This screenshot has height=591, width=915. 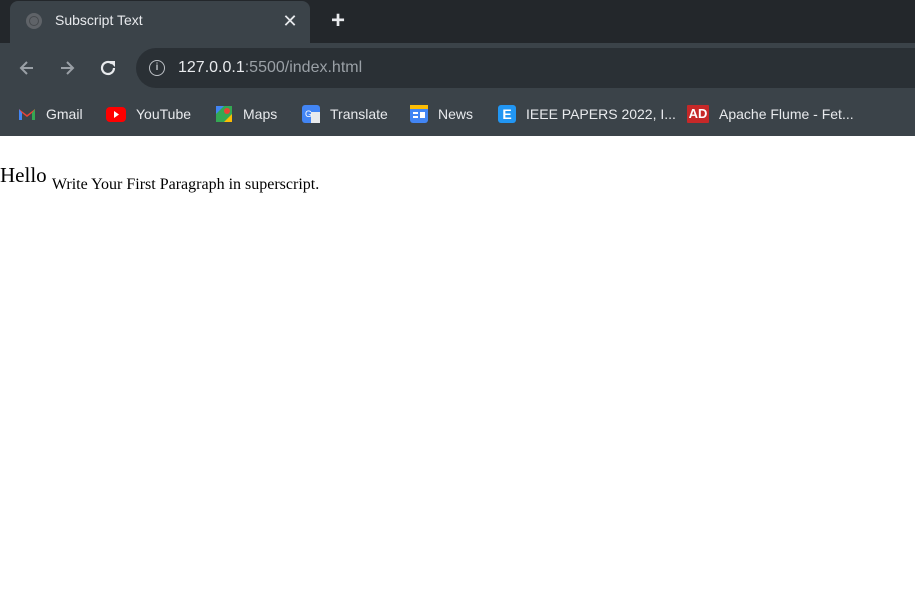 I want to click on apache-flume-icon: AD, so click(x=698, y=114).